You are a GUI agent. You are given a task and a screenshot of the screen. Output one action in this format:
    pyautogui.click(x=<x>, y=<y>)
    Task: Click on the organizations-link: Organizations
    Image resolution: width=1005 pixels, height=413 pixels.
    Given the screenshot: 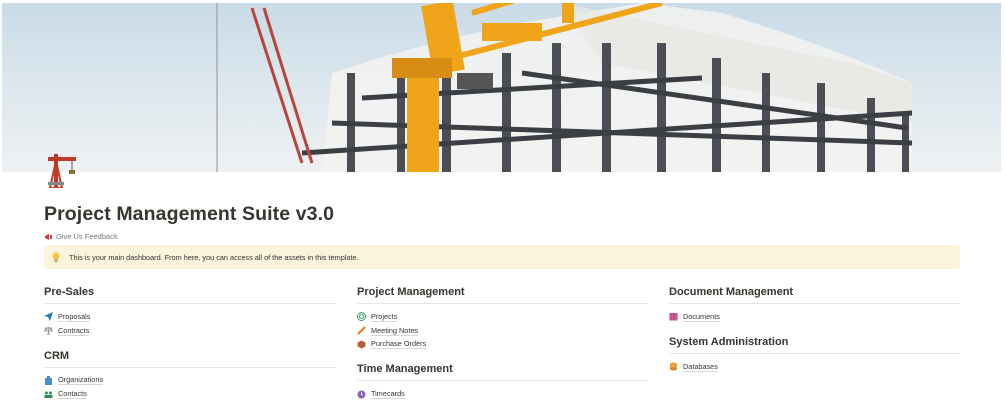 What is the action you would take?
    pyautogui.click(x=189, y=381)
    